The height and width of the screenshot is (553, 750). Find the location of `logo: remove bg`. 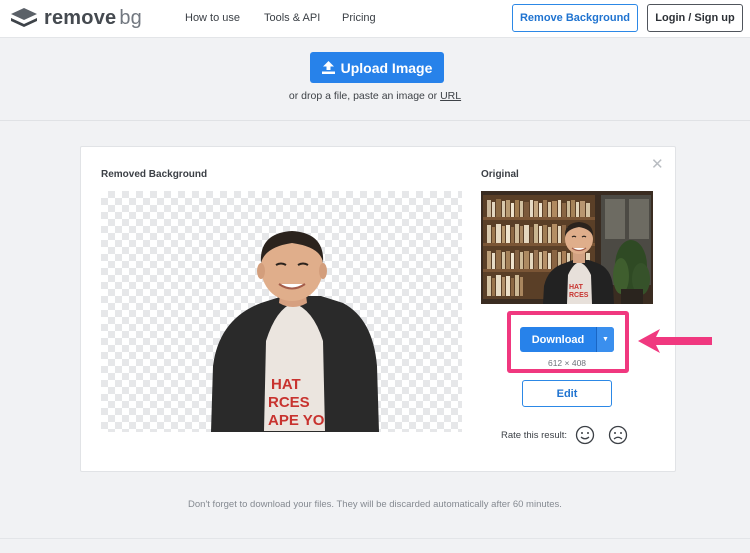

logo: remove bg is located at coordinates (76, 18).